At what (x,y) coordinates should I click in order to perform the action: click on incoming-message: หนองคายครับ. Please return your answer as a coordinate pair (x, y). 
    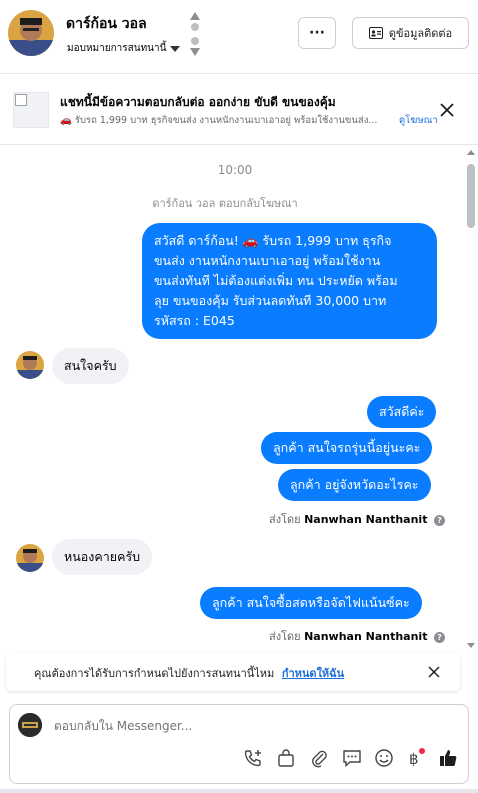
    Looking at the image, I should click on (102, 557).